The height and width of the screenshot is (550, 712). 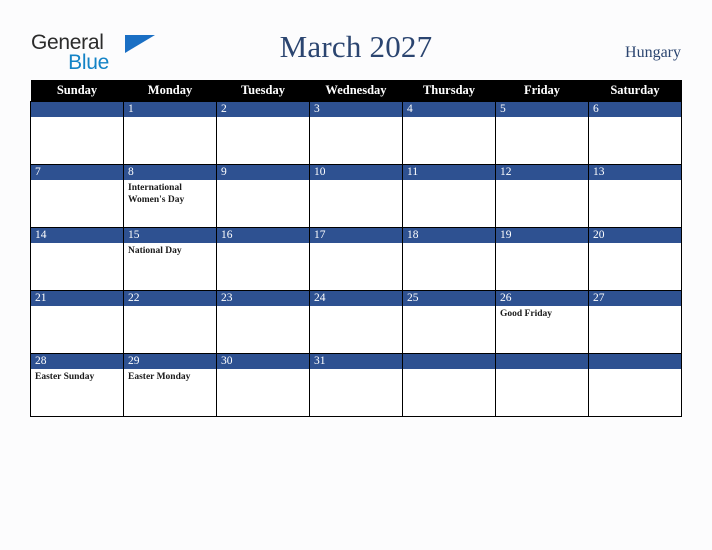 I want to click on day-number: 18, so click(x=449, y=235).